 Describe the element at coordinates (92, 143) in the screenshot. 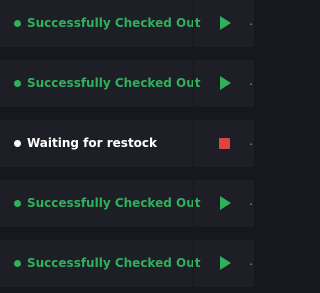

I see `task-status: Waiting for restock` at that location.